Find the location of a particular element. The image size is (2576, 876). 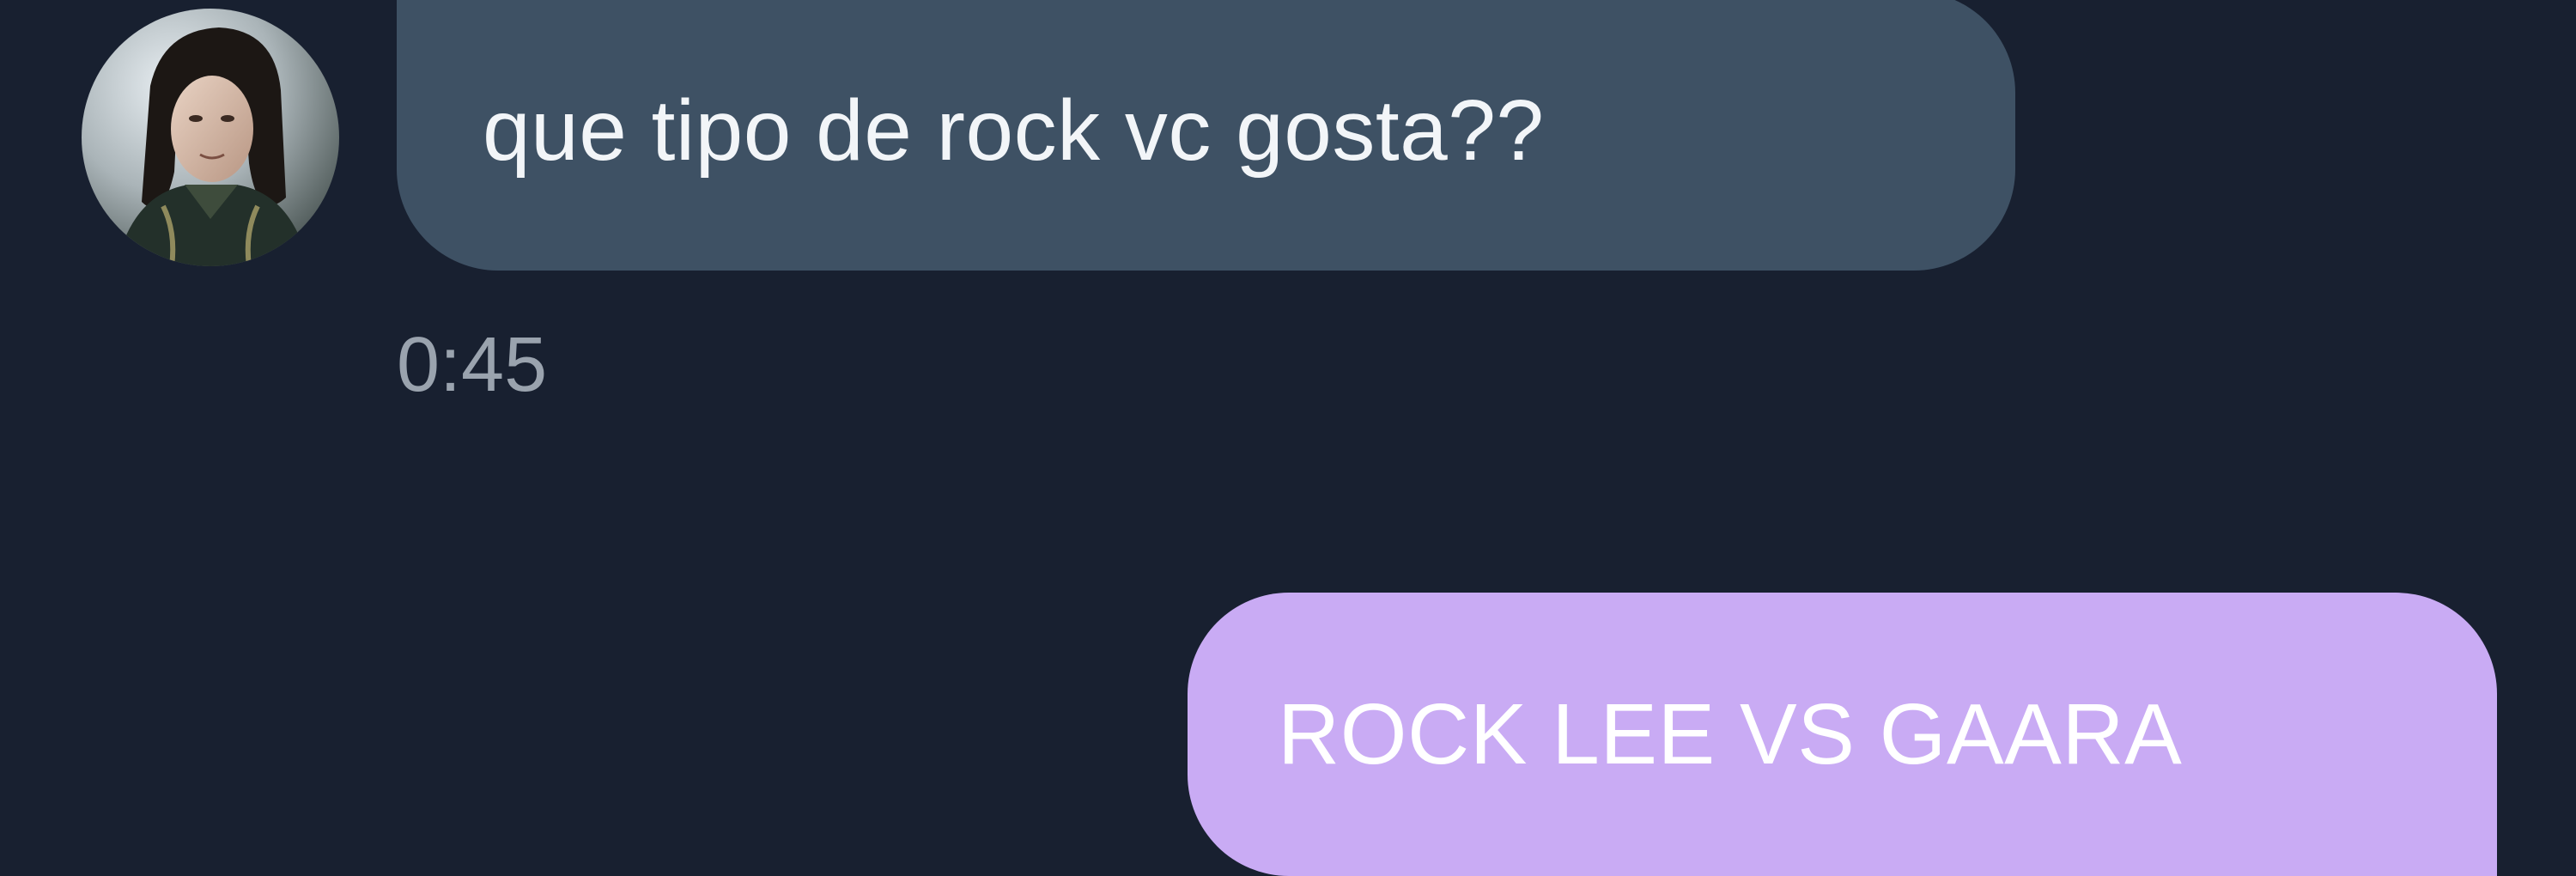

avatar-photo-icon is located at coordinates (210, 137).